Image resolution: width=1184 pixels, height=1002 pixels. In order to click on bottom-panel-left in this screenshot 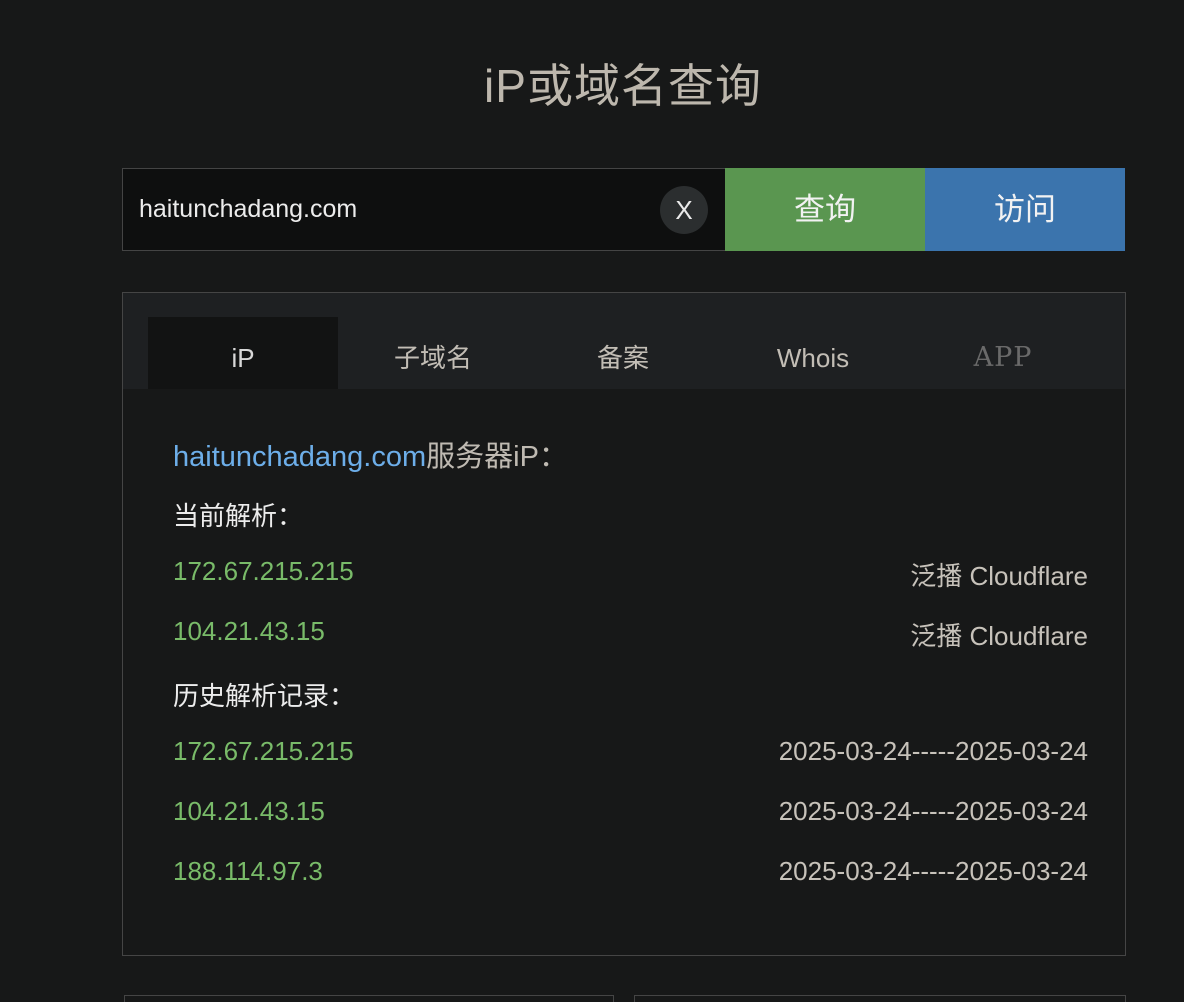, I will do `click(369, 998)`.